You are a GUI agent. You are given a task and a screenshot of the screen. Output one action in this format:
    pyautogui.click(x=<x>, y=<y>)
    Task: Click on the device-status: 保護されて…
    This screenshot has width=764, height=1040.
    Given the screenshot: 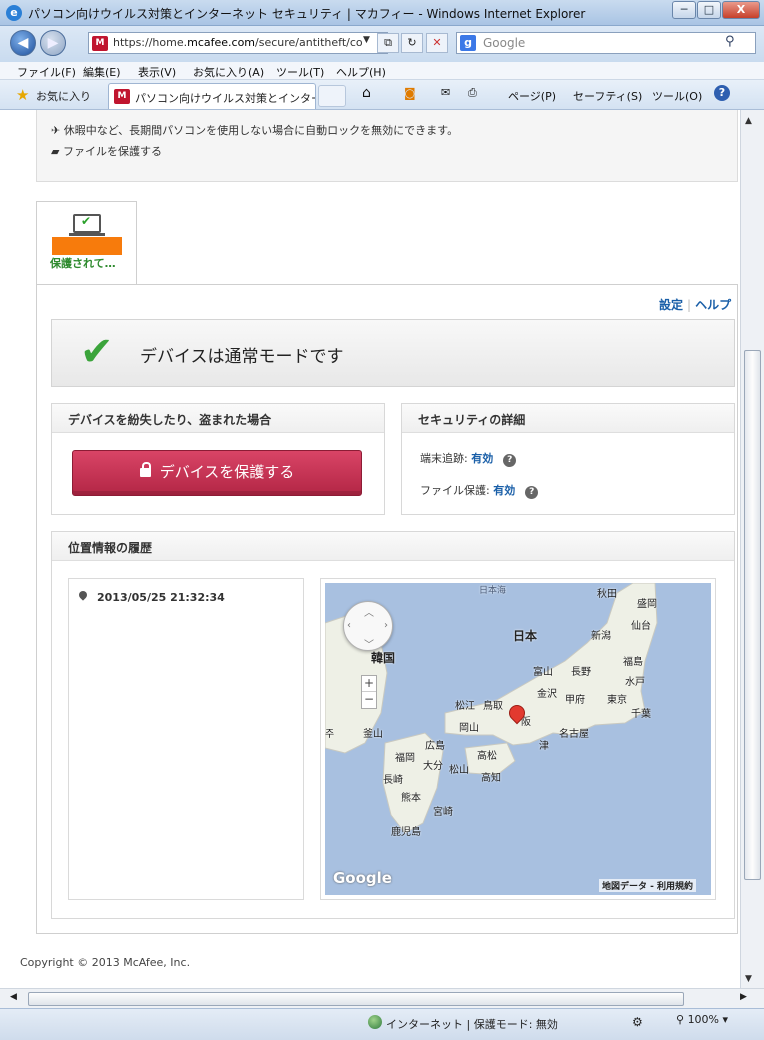 What is the action you would take?
    pyautogui.click(x=83, y=263)
    